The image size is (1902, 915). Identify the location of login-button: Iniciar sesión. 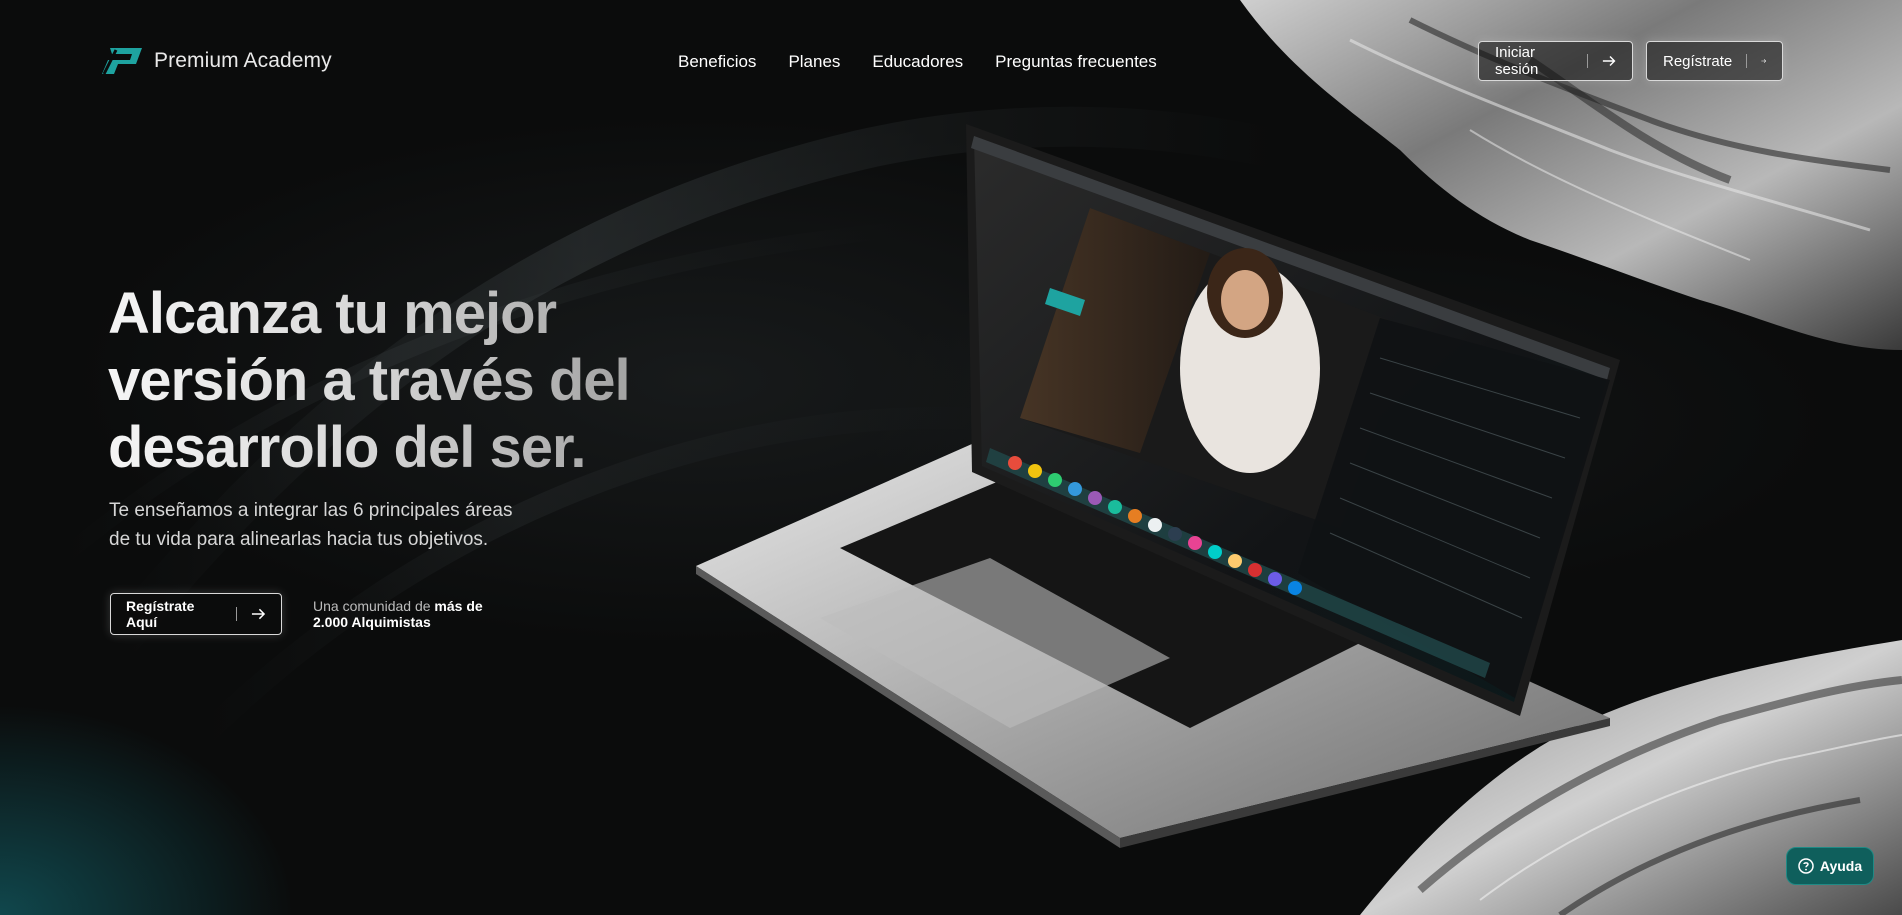
(1555, 61).